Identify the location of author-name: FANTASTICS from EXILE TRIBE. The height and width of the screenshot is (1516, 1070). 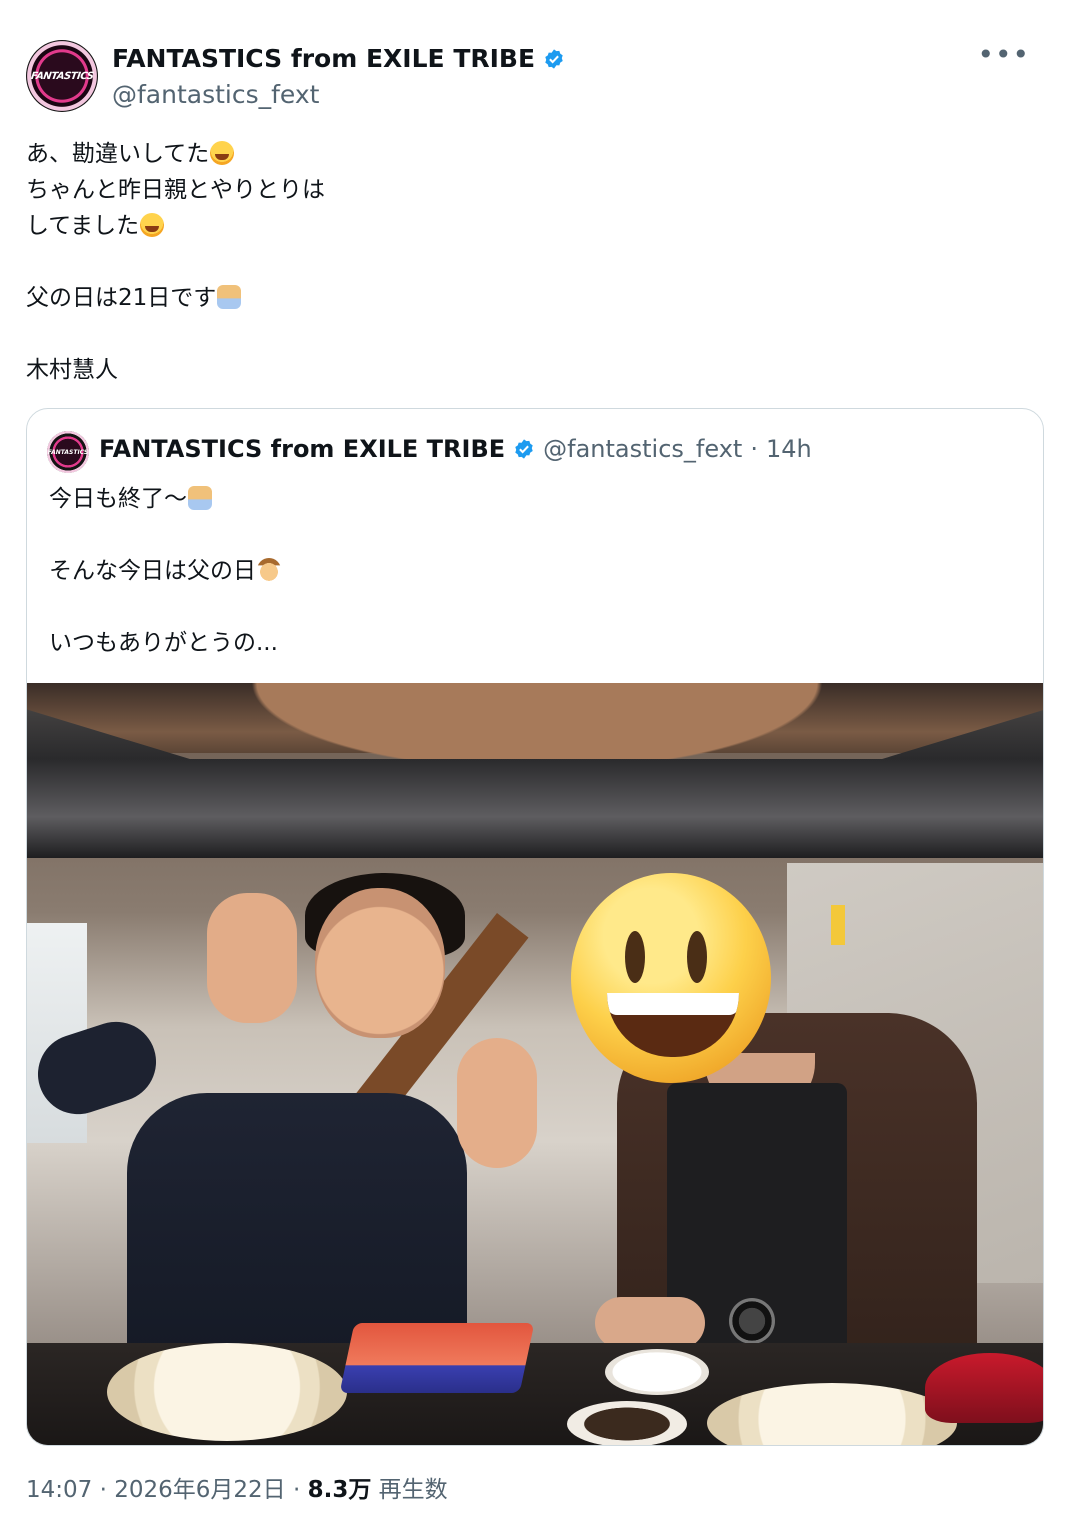
(323, 58).